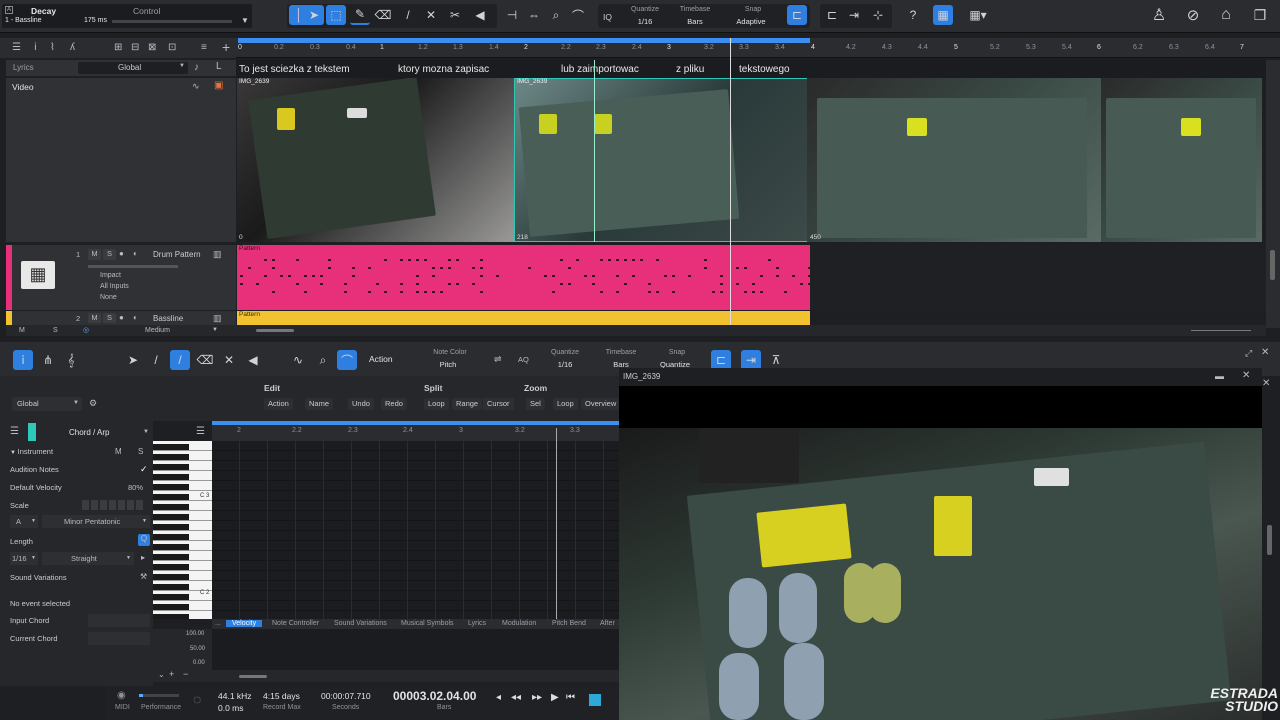  What do you see at coordinates (523, 359) in the screenshot?
I see `aq-button: AQ` at bounding box center [523, 359].